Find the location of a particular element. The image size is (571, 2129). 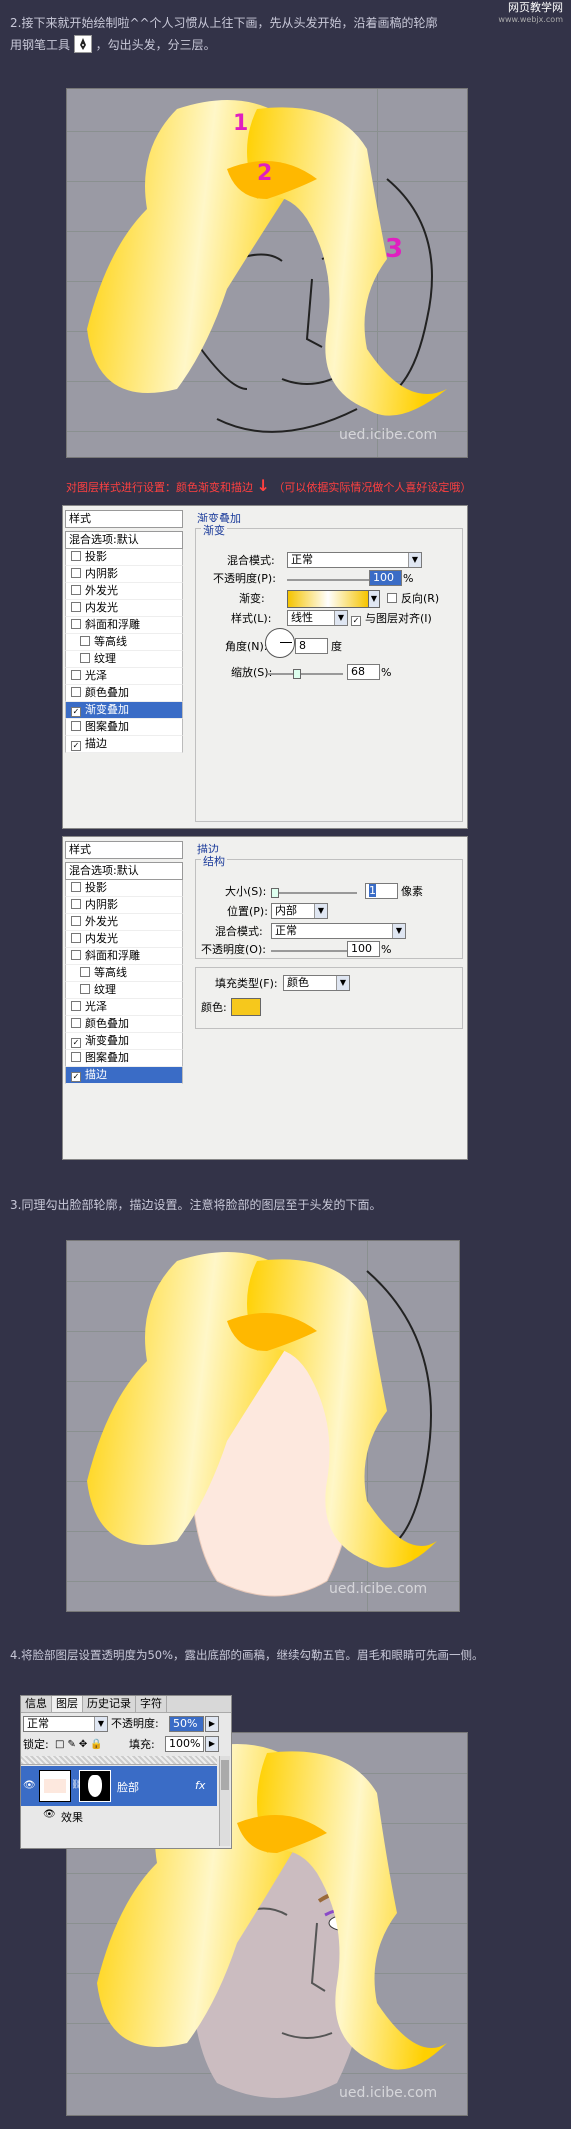

size-label: 大小(S): is located at coordinates (246, 891).